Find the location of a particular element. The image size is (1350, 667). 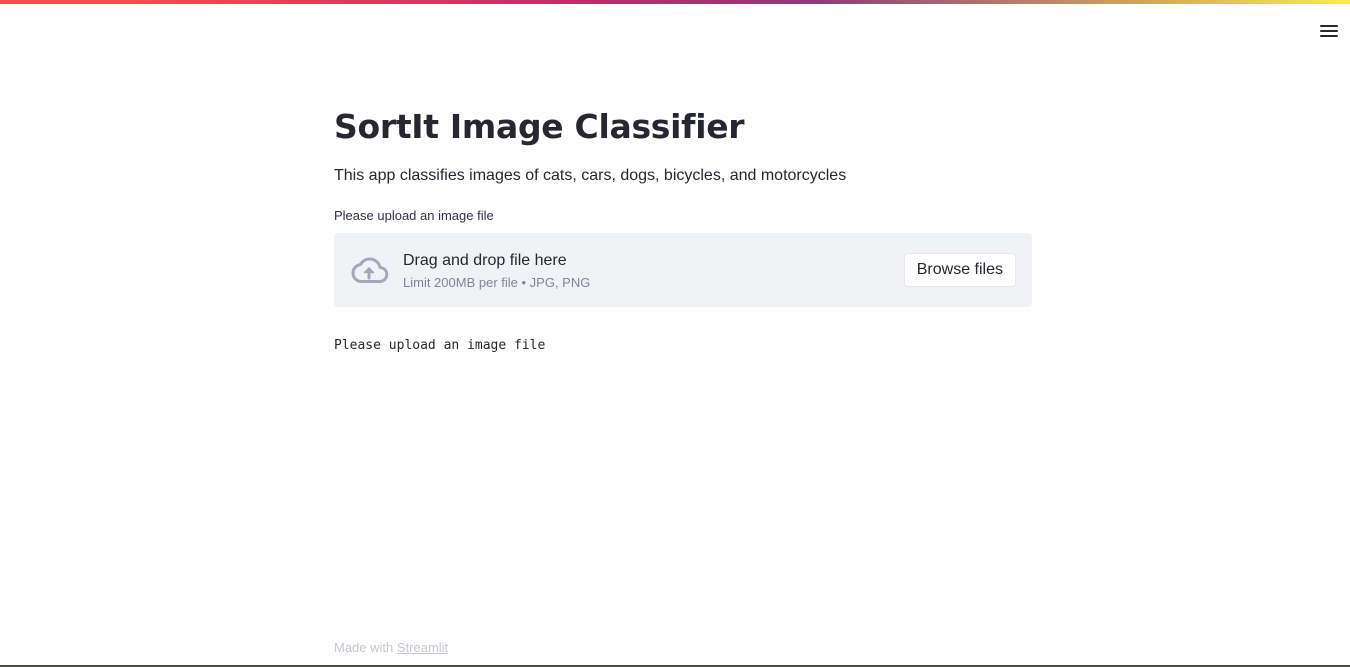

file-uploader-label: Please upload an image file is located at coordinates (414, 215).